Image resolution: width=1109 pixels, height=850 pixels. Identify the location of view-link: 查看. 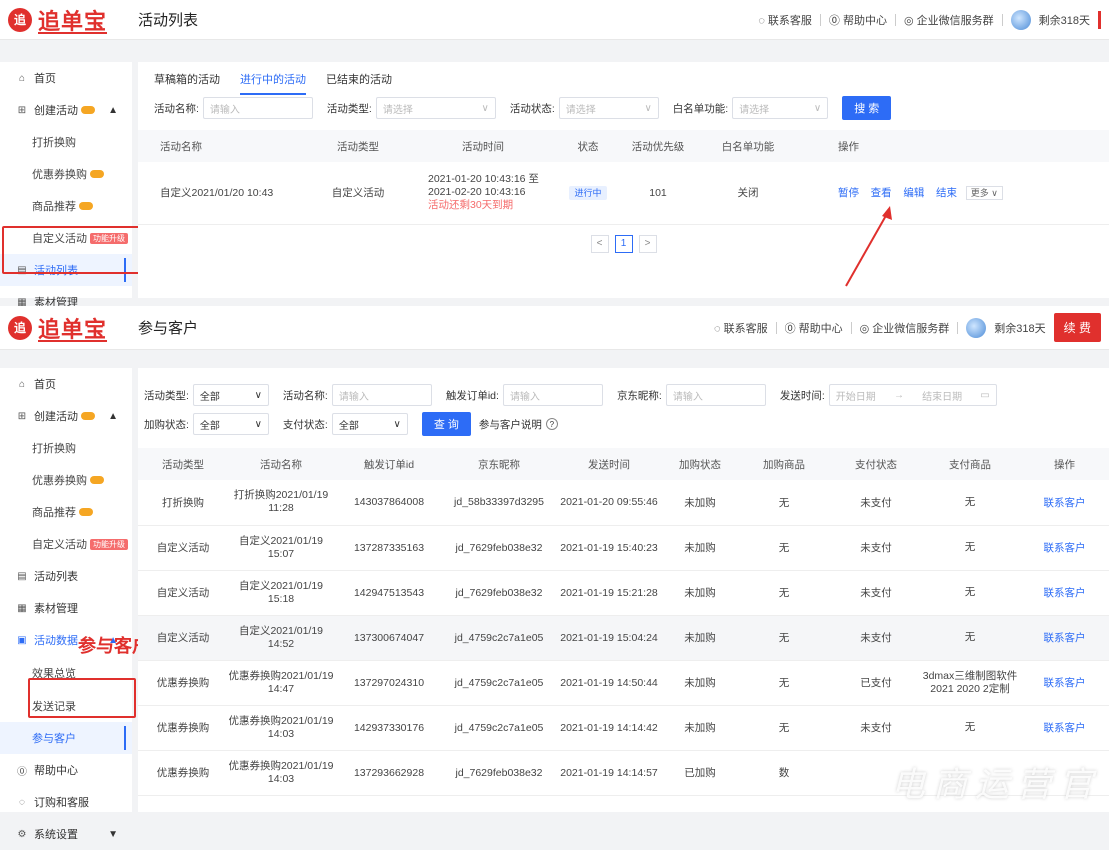
(881, 193).